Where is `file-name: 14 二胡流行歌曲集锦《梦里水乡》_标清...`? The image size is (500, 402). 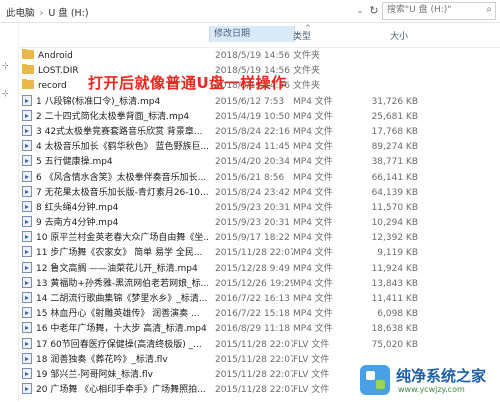 file-name: 14 二胡流行歌曲集锦《梦里水乡》_标清... is located at coordinates (115, 299).